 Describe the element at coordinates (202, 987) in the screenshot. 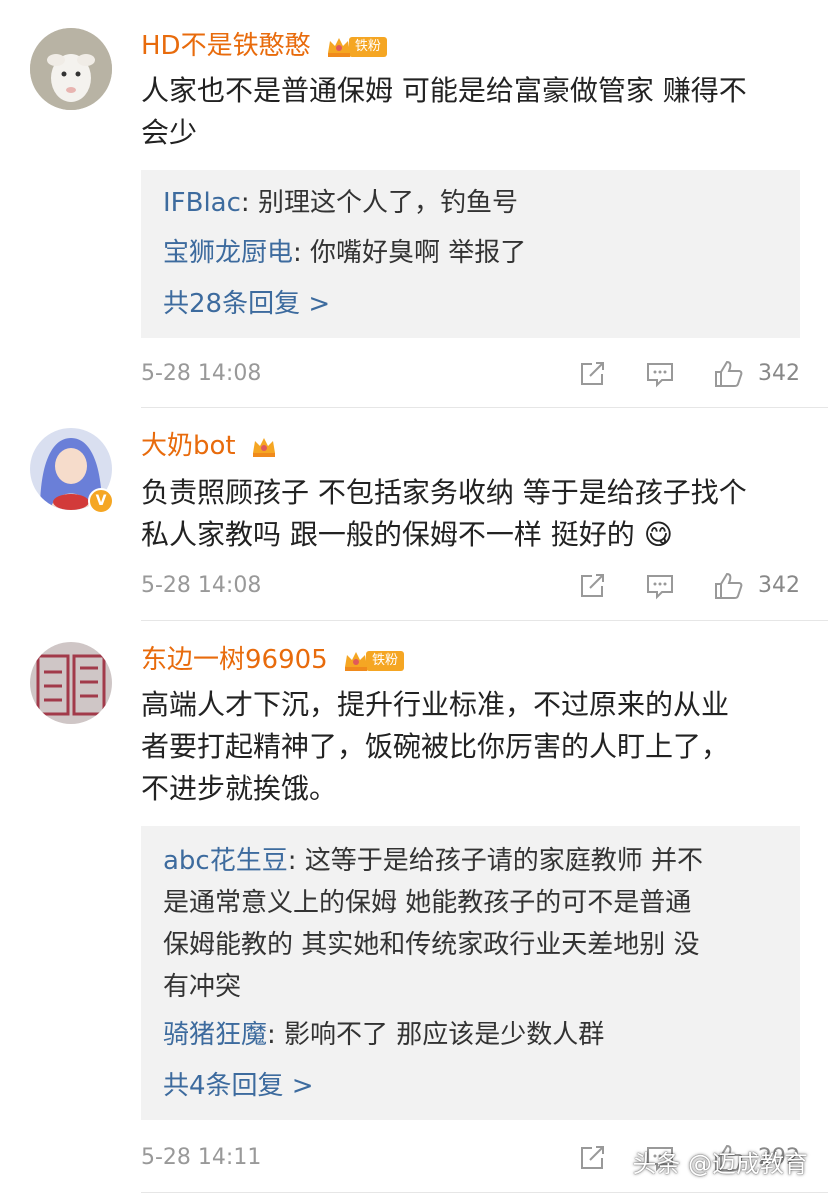

I see `reply-text-line: 有冲突` at that location.